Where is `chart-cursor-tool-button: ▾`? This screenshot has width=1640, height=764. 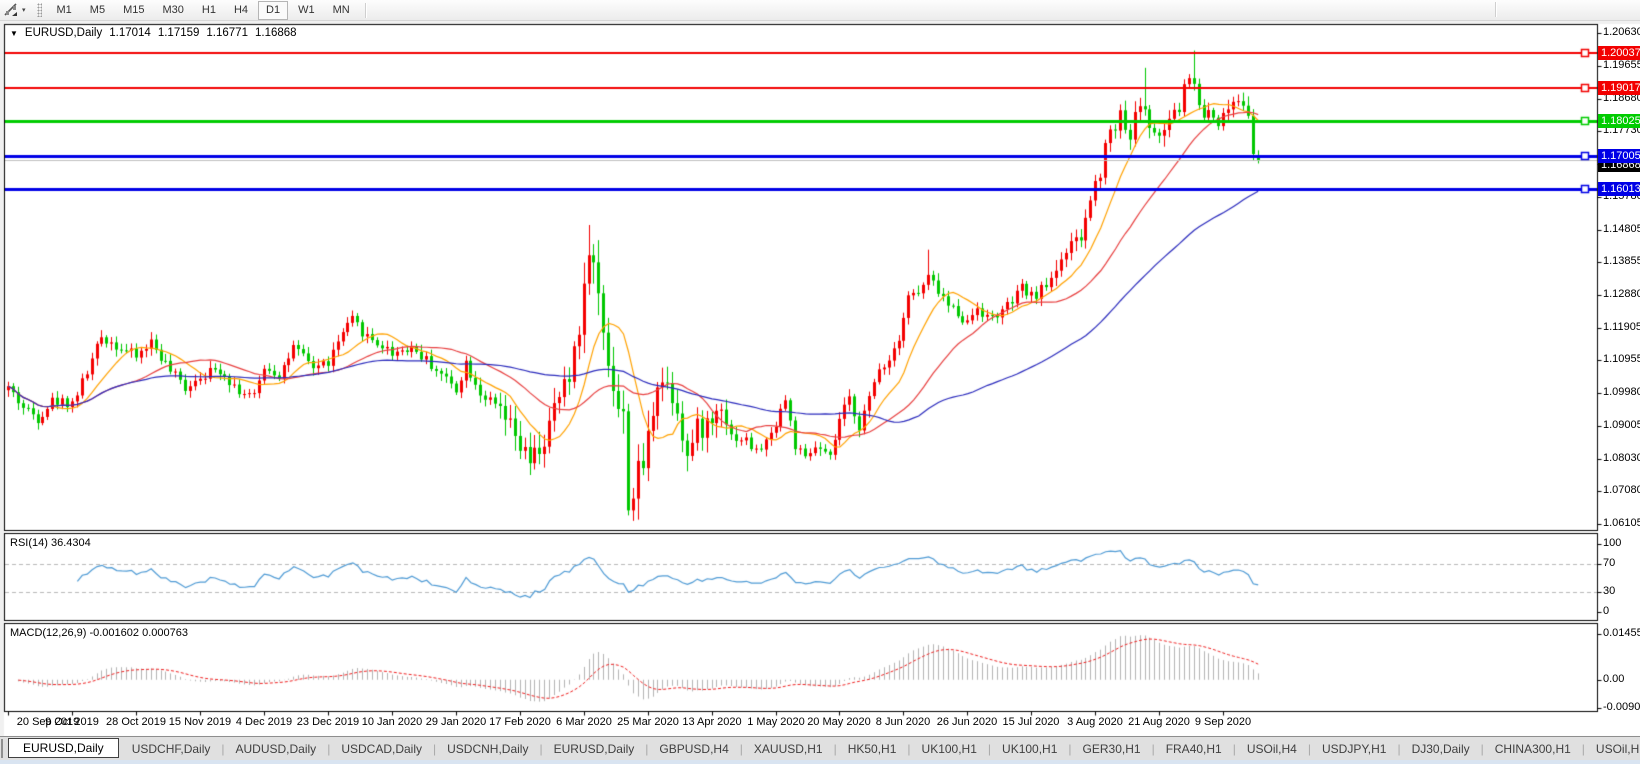
chart-cursor-tool-button: ▾ is located at coordinates (14, 10).